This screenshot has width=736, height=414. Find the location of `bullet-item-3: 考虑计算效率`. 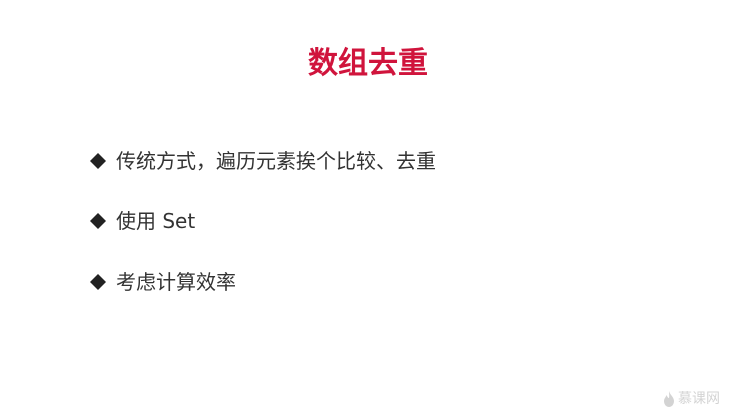

bullet-item-3: 考虑计算效率 is located at coordinates (163, 282).